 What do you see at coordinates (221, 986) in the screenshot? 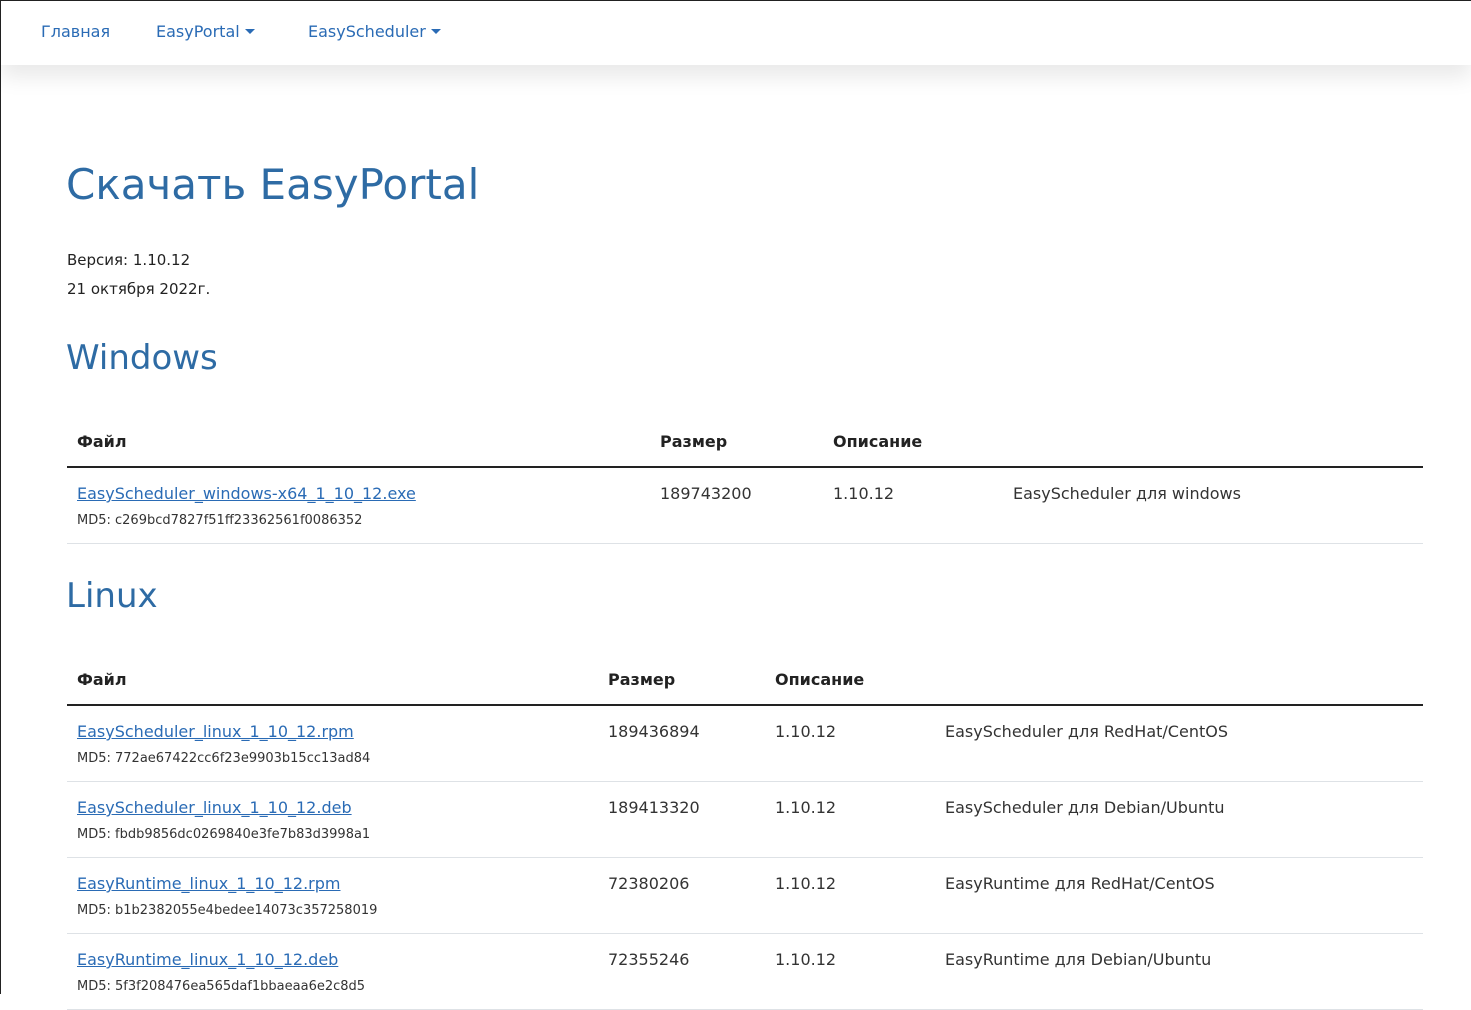
I see `md5-hash: MD5: 5f3f208476ea565daf1bbaeaa6e2c8d5` at bounding box center [221, 986].